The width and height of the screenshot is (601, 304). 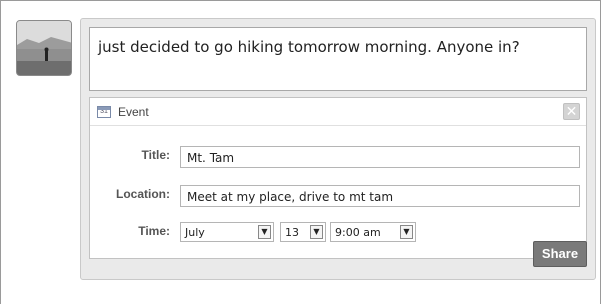 What do you see at coordinates (104, 112) in the screenshot?
I see `calendar-icon: 31` at bounding box center [104, 112].